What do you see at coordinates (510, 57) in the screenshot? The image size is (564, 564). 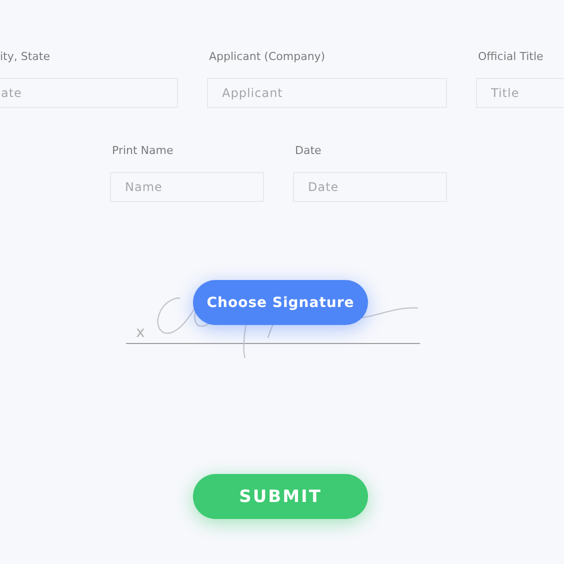 I see `field-label: Official Title` at bounding box center [510, 57].